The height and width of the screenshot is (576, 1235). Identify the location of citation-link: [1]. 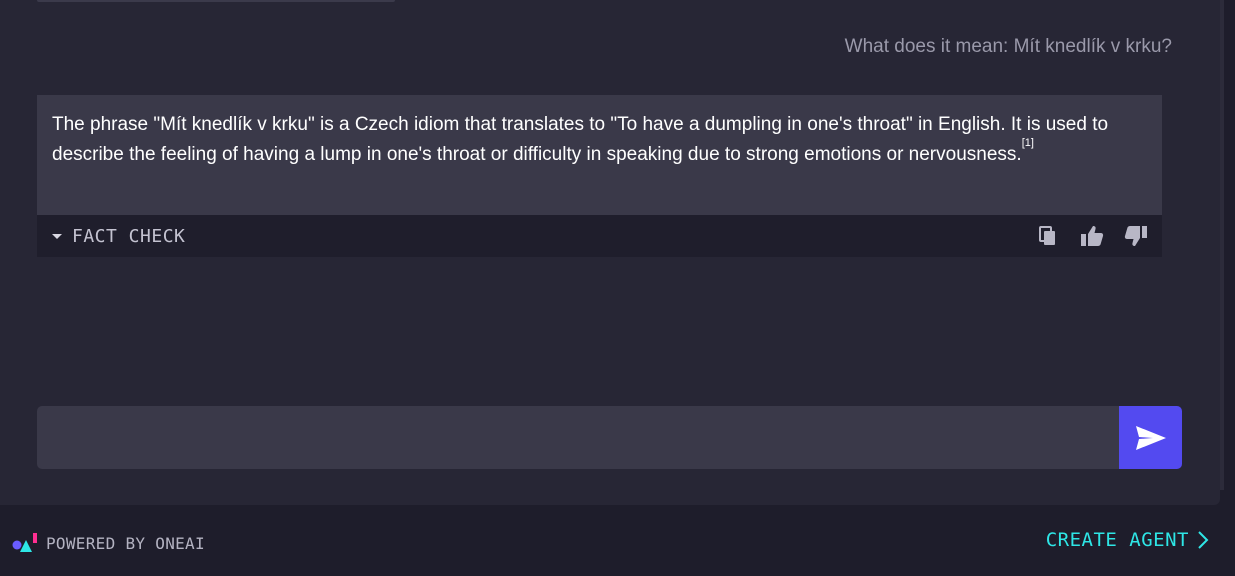
(1028, 143).